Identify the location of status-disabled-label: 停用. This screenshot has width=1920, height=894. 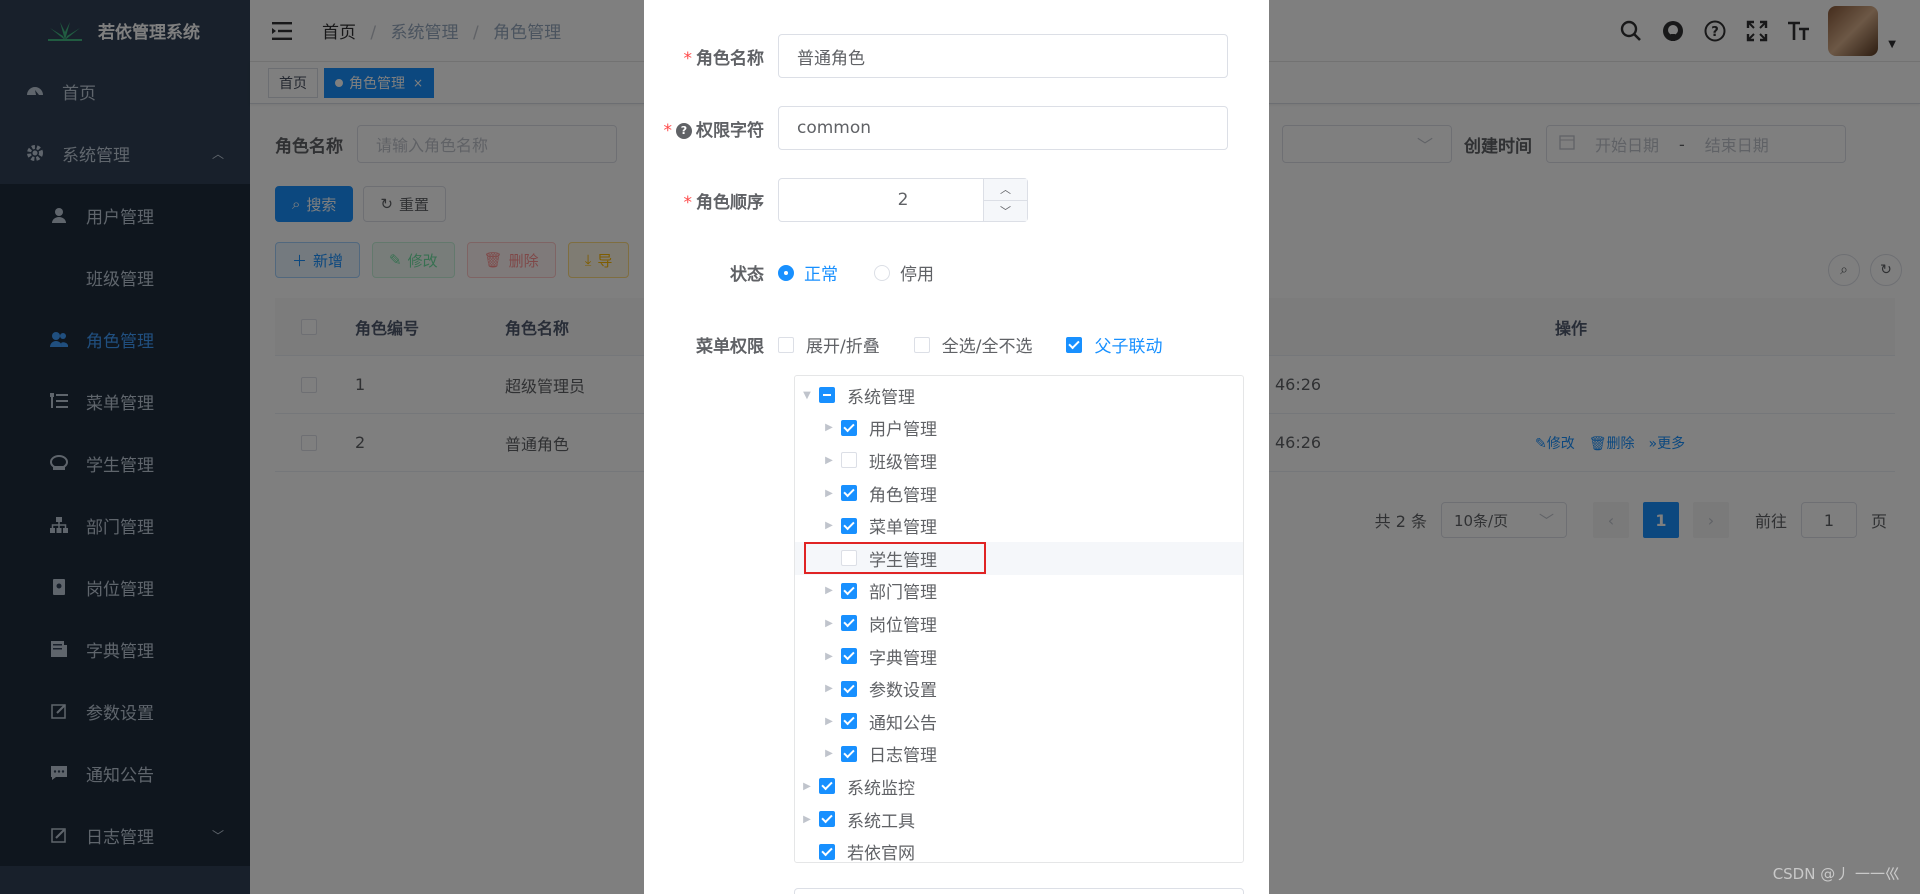
(917, 275).